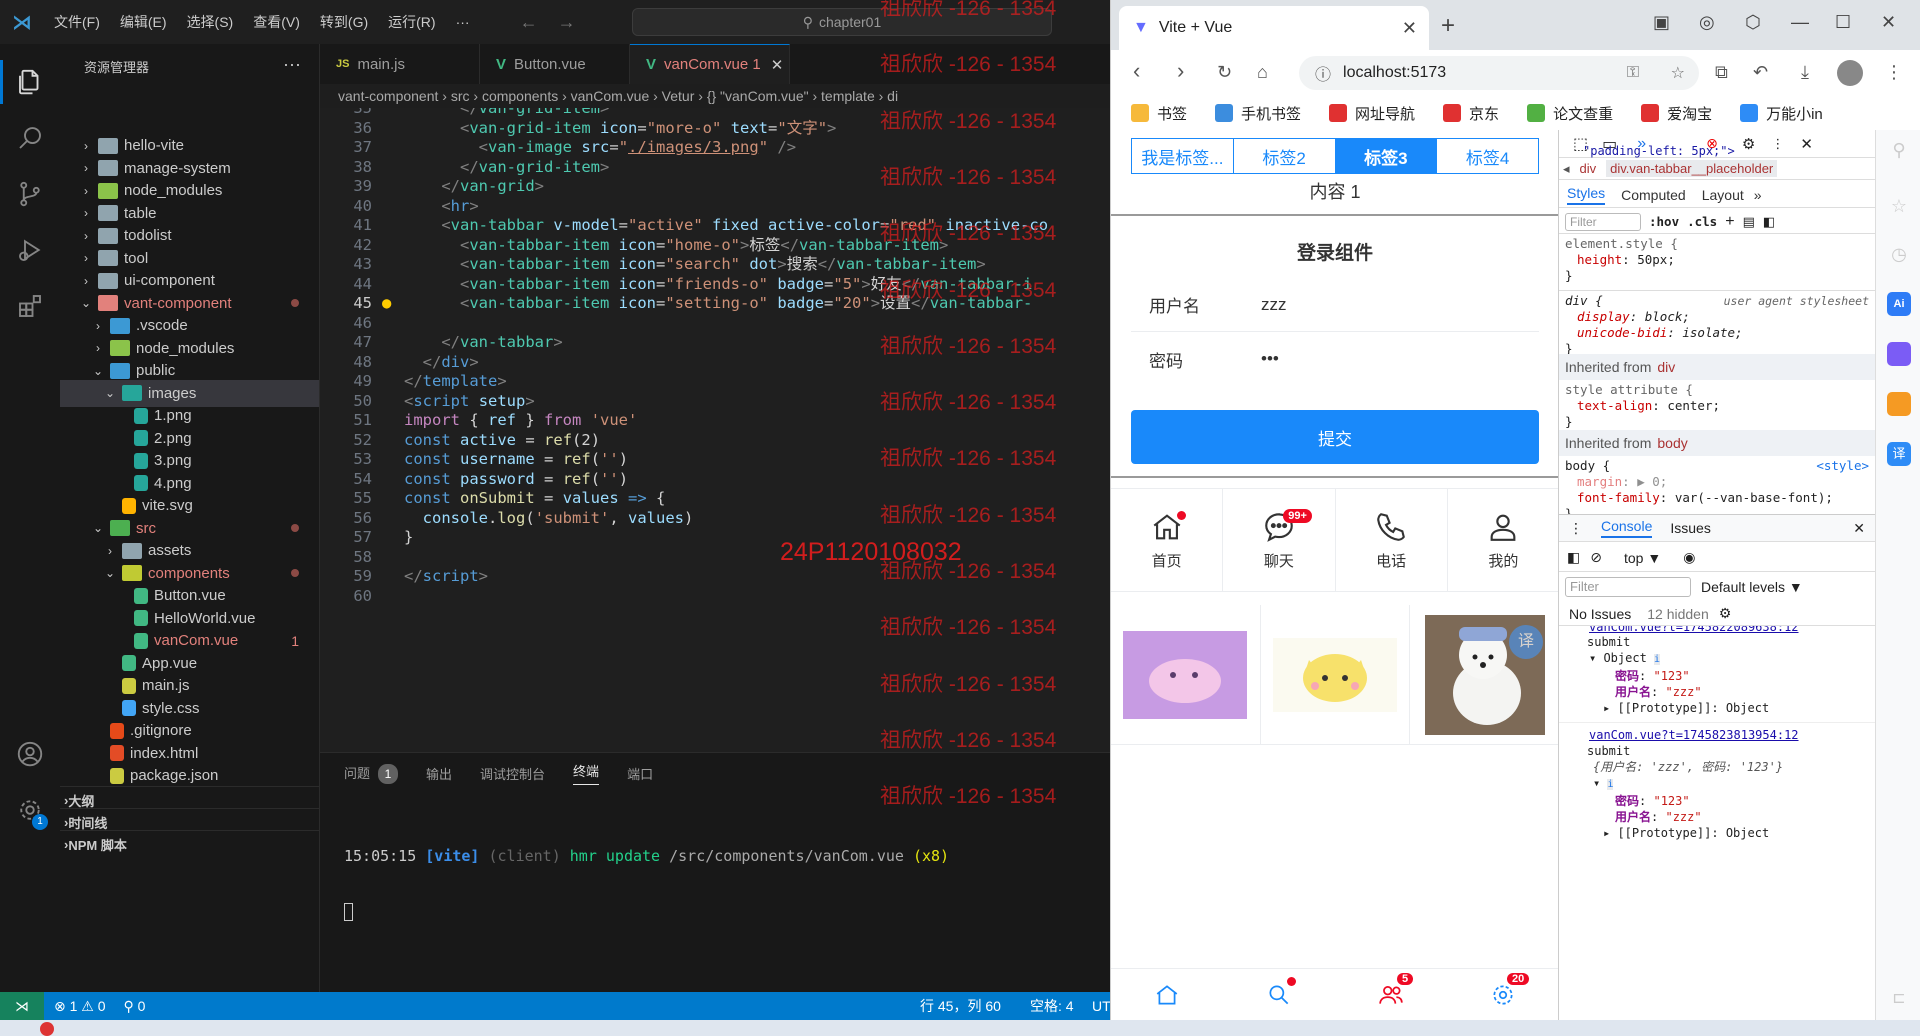  Describe the element at coordinates (1760, 72) in the screenshot. I see `history-icon: ↶` at that location.